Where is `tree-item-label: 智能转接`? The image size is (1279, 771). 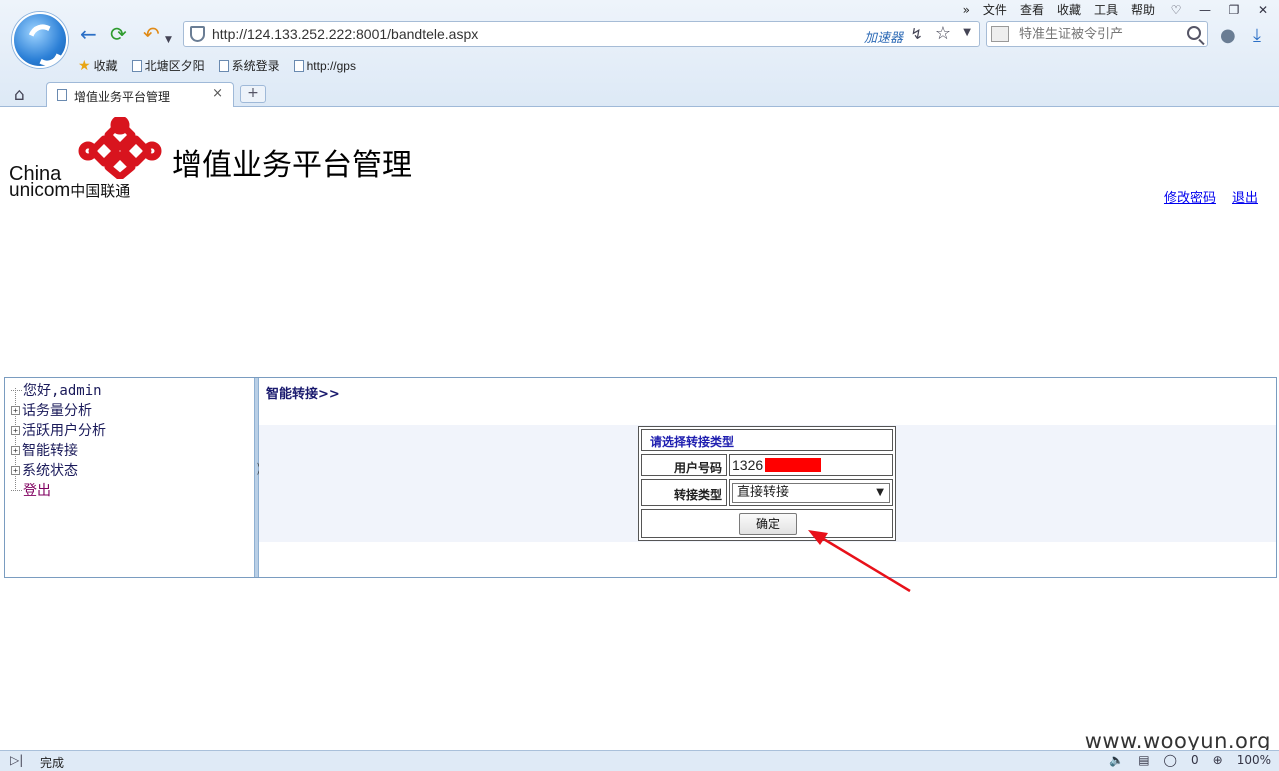
tree-item-label: 智能转接 is located at coordinates (50, 450).